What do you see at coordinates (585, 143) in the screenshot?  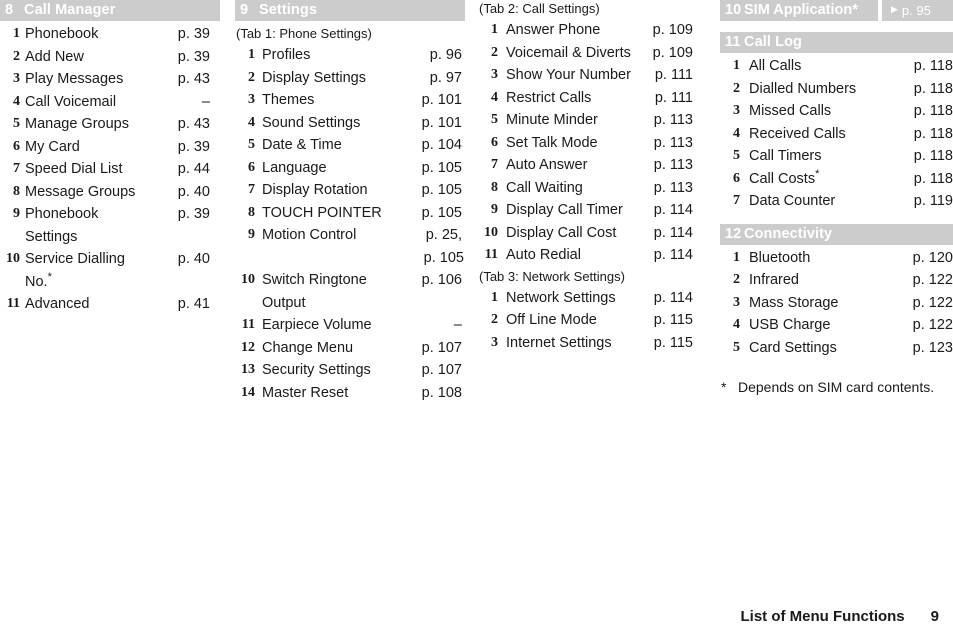 I see `list-item: 6 Set Talk Mode p. 113` at bounding box center [585, 143].